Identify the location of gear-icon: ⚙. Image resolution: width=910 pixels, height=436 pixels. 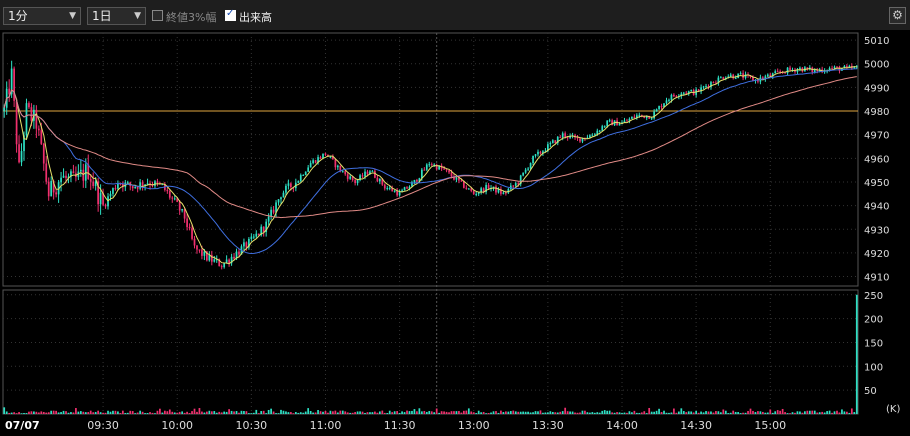
(897, 15).